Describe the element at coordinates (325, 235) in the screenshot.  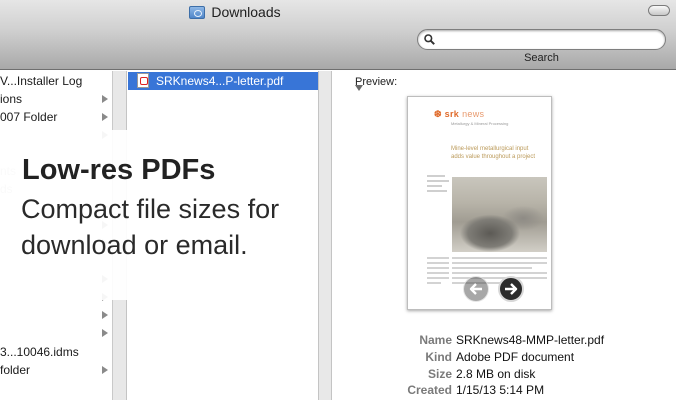
I see `column-resize-handle` at that location.